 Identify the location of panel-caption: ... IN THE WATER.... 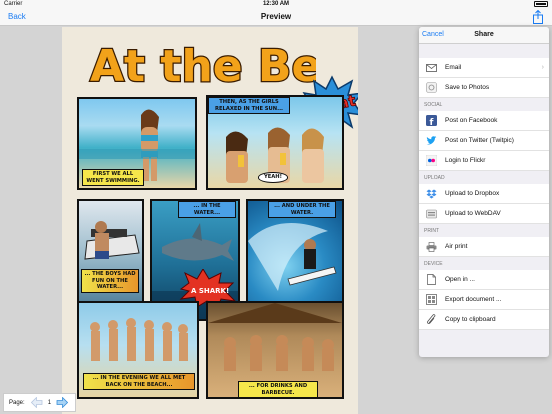
(207, 209).